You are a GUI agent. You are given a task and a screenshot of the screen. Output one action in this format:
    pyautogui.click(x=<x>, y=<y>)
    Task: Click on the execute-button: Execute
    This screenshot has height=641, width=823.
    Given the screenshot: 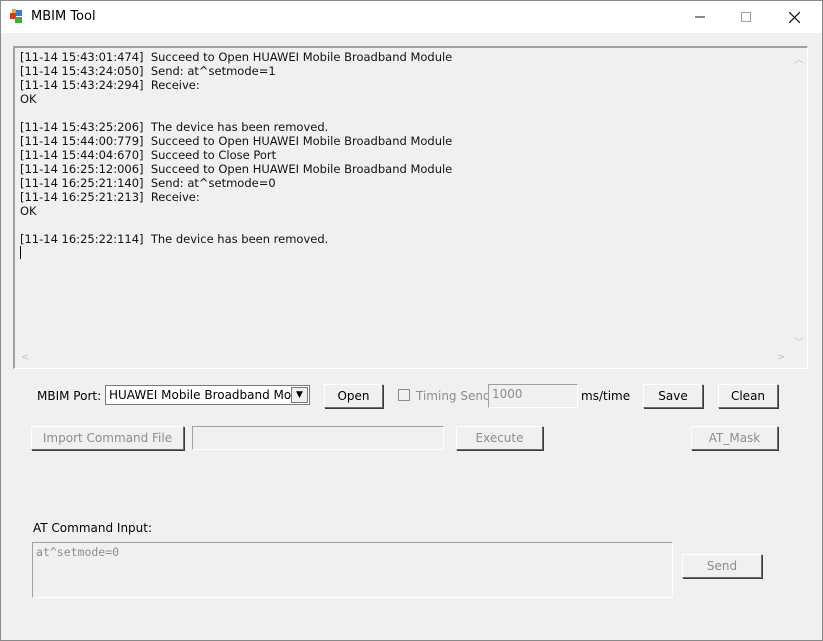 What is the action you would take?
    pyautogui.click(x=499, y=438)
    